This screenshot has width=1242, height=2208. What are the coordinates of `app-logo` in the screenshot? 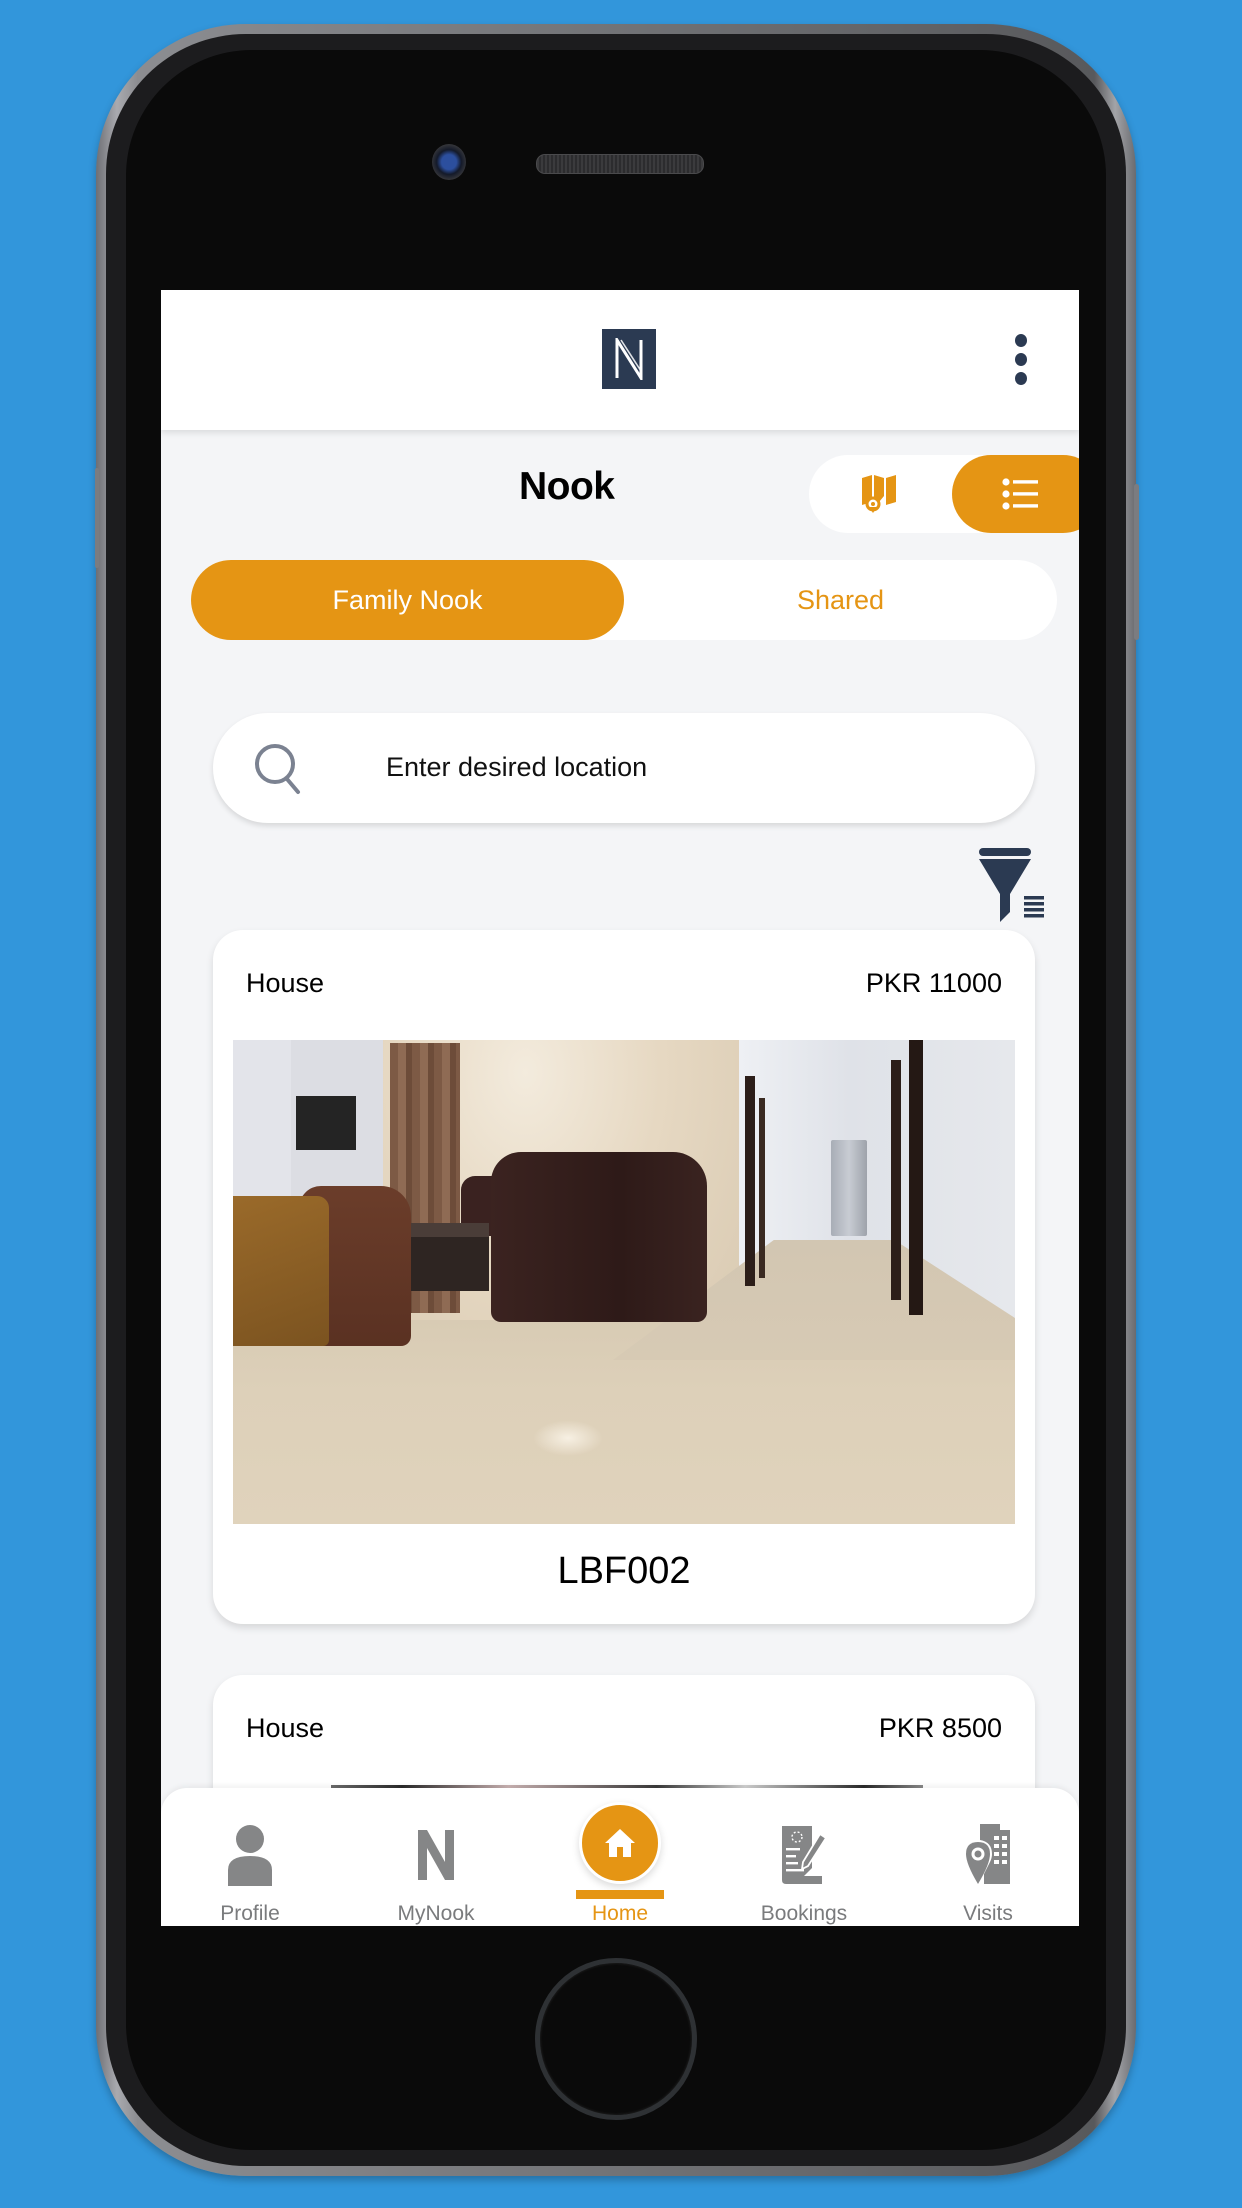 It's located at (629, 359).